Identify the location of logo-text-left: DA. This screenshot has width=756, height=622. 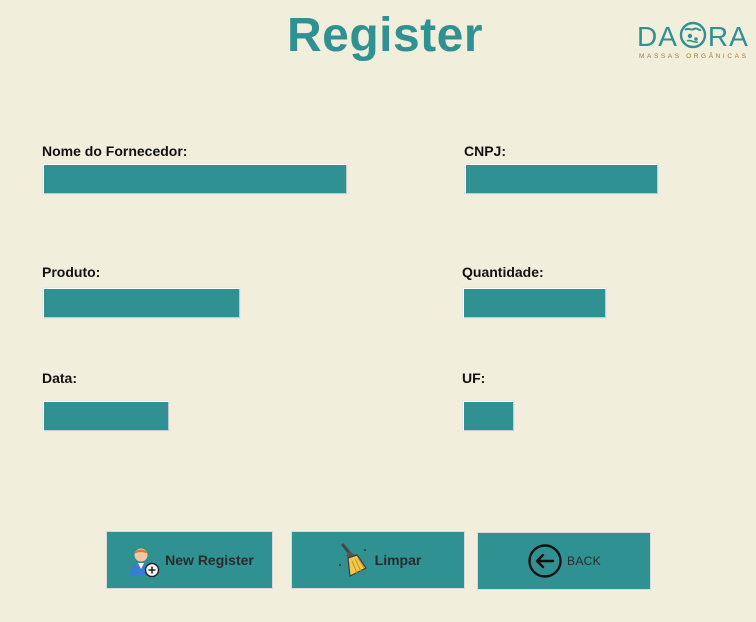
(657, 36).